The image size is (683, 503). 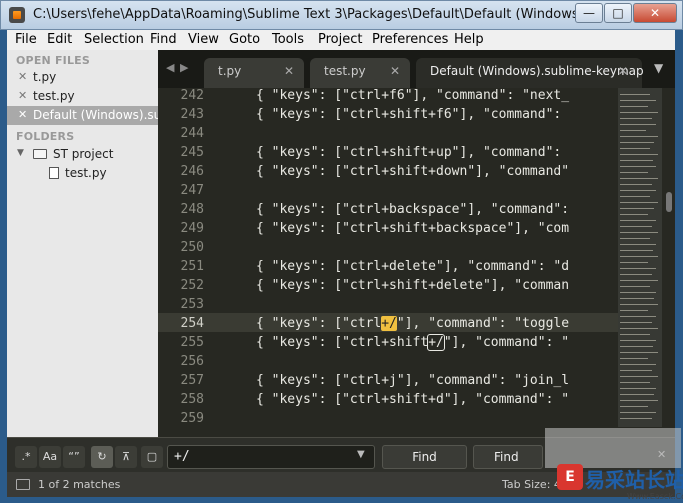 What do you see at coordinates (192, 228) in the screenshot?
I see `line-number: 249` at bounding box center [192, 228].